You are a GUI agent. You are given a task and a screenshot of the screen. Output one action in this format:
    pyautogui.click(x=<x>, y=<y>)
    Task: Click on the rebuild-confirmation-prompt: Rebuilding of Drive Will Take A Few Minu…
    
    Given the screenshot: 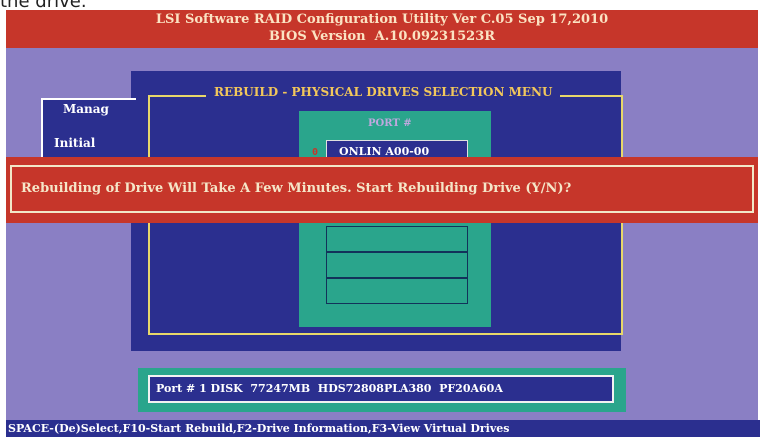 What is the action you would take?
    pyautogui.click(x=382, y=189)
    